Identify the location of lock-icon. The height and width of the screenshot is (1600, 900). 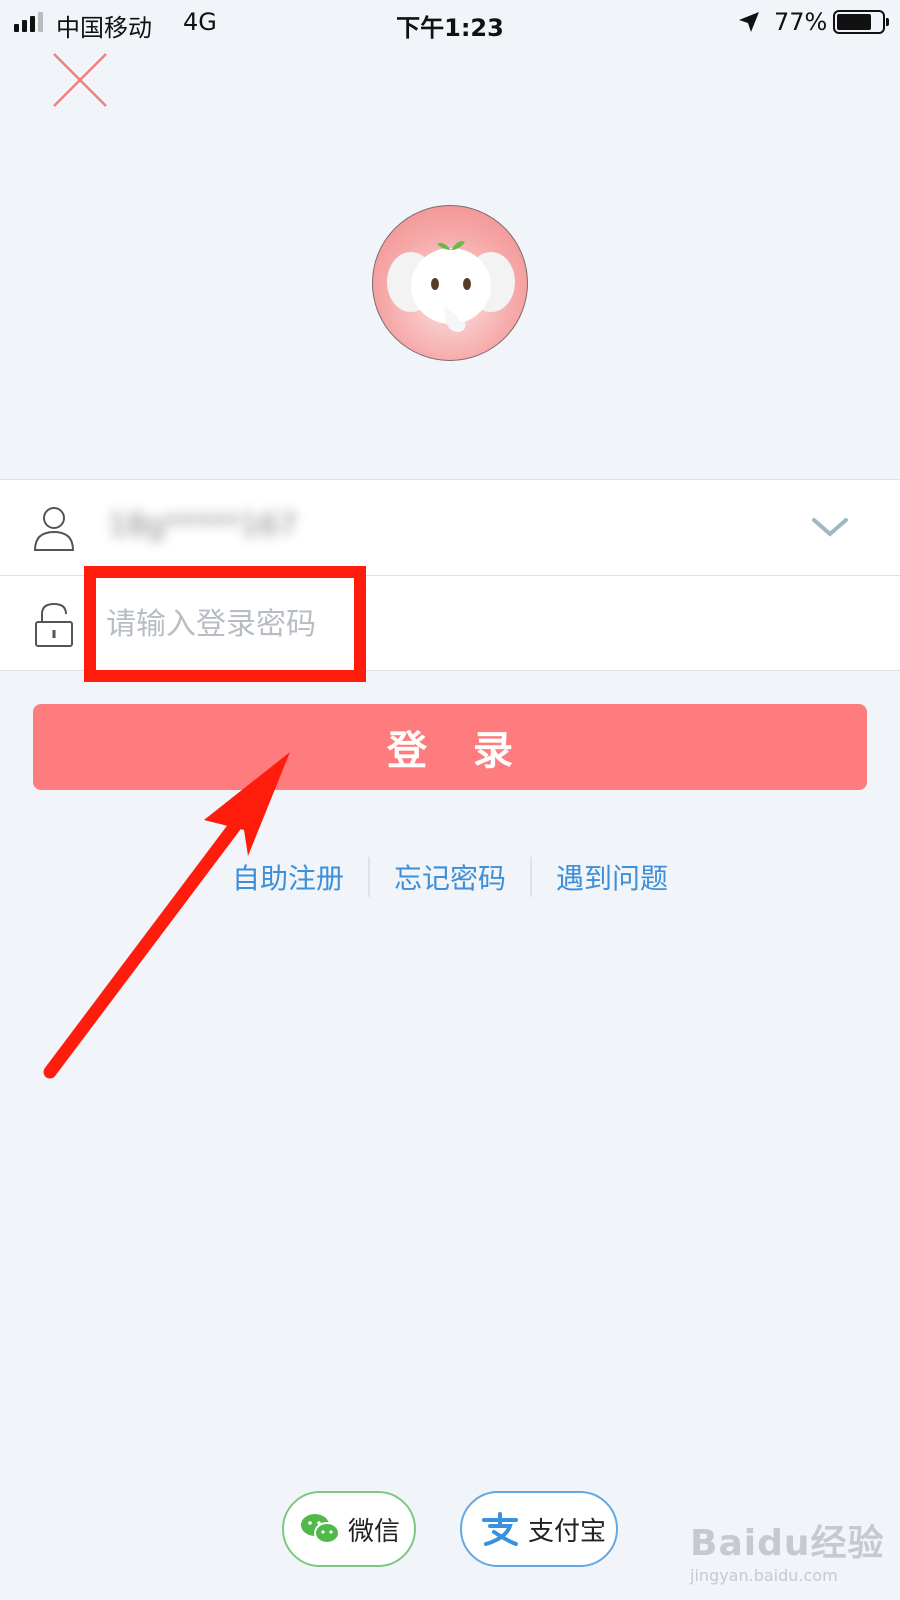
(54, 624).